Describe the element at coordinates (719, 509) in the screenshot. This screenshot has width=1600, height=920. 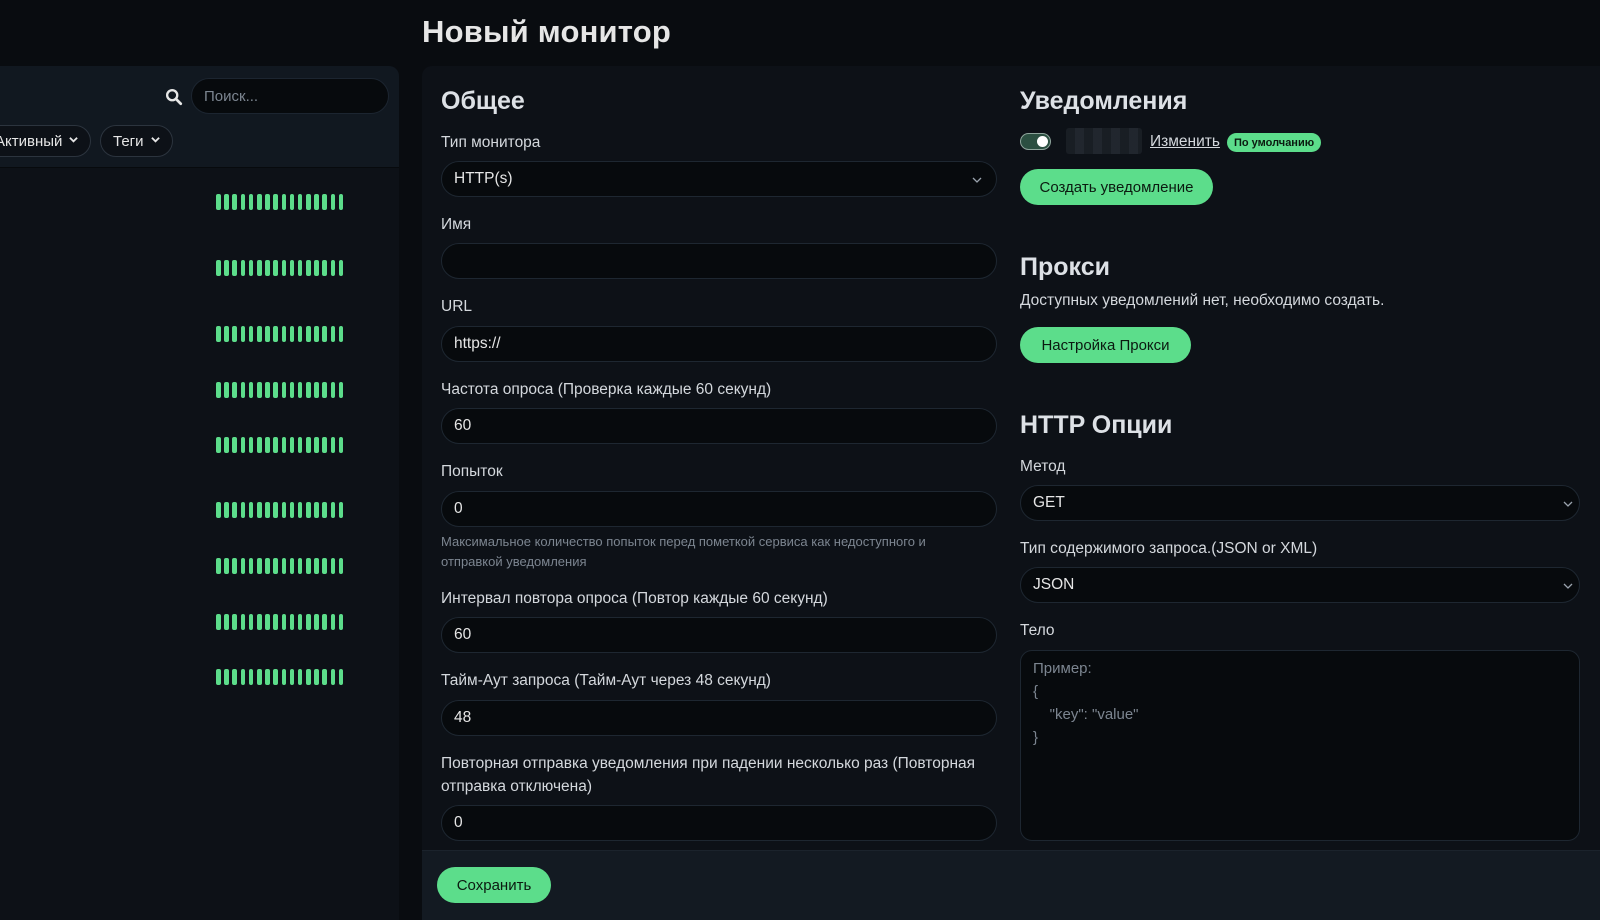
I see `retries-input: 0` at that location.